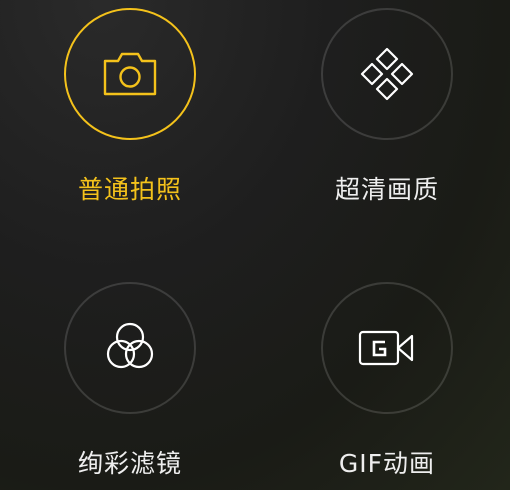 The width and height of the screenshot is (510, 490). I want to click on mode-label: GIF动画, so click(387, 463).